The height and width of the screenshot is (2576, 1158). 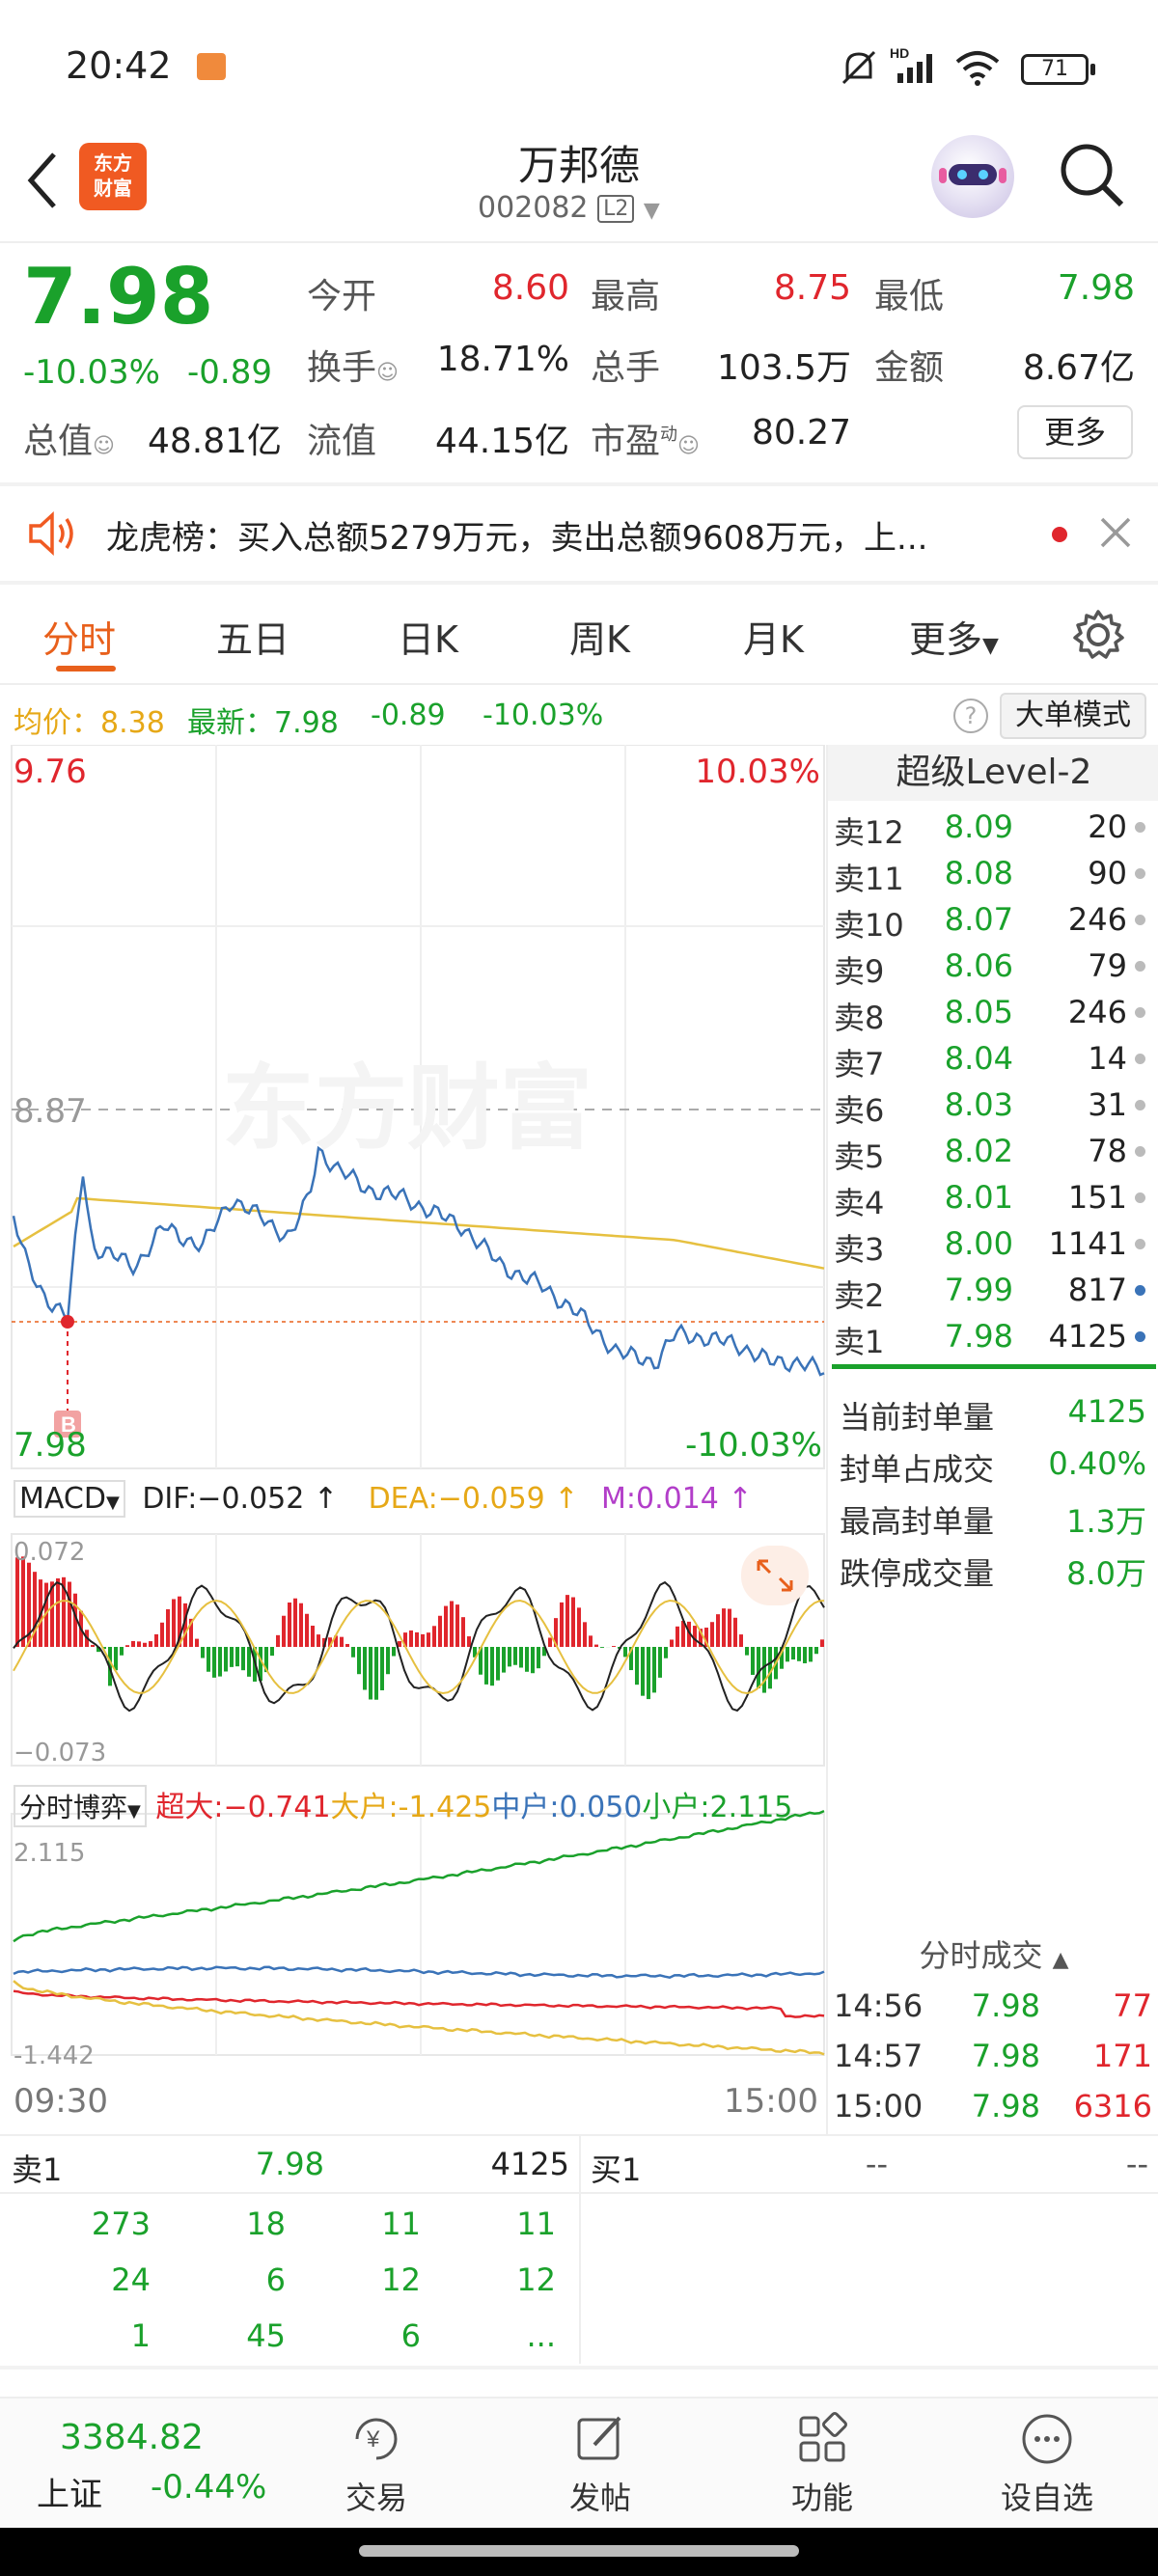 I want to click on ask-row: 卖10 8.07 246, so click(x=993, y=920).